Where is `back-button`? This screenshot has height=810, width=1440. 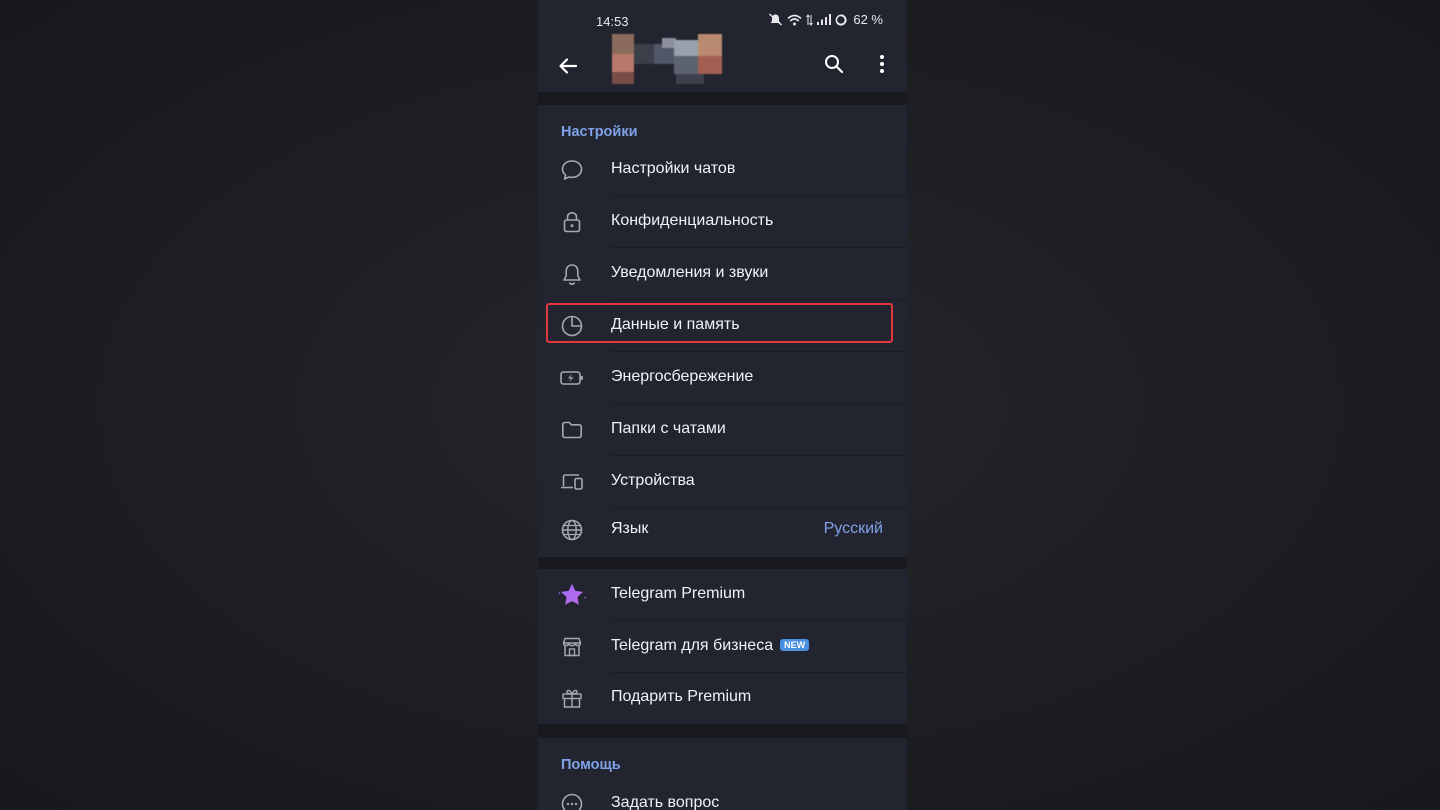 back-button is located at coordinates (568, 66).